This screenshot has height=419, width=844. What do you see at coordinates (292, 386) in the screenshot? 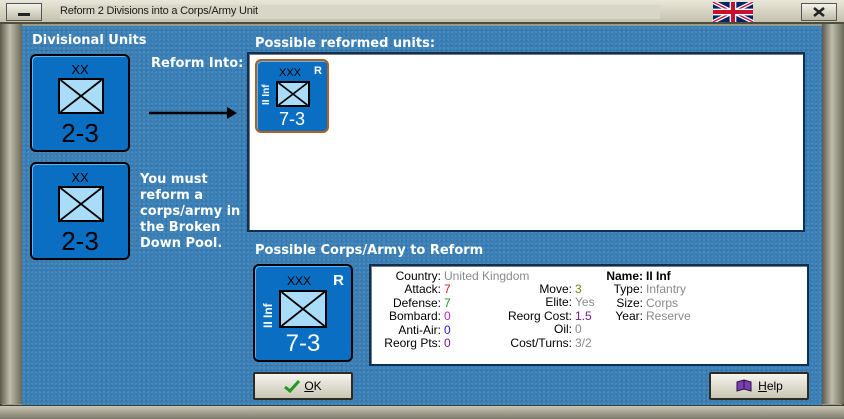
I see `checkmark-icon` at bounding box center [292, 386].